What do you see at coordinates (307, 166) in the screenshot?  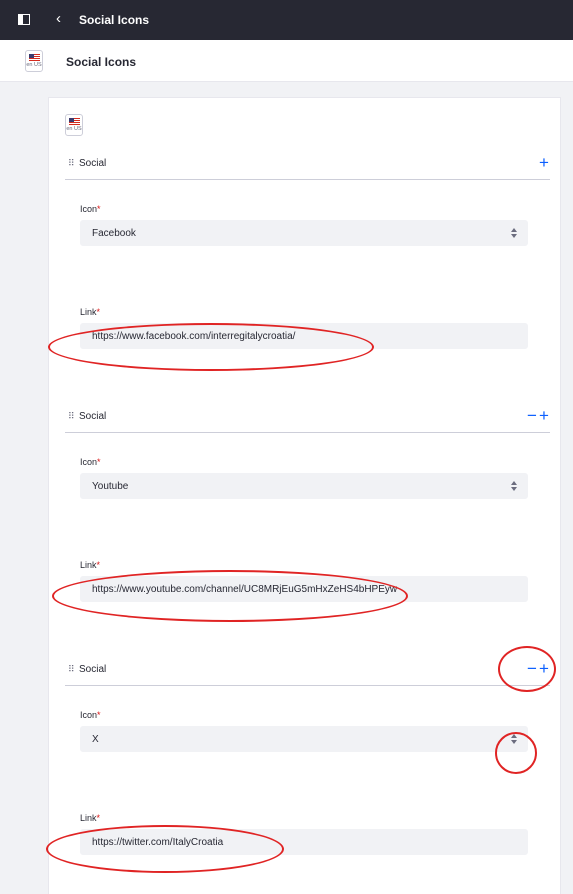 I see `group-header: ⠿ Social +` at bounding box center [307, 166].